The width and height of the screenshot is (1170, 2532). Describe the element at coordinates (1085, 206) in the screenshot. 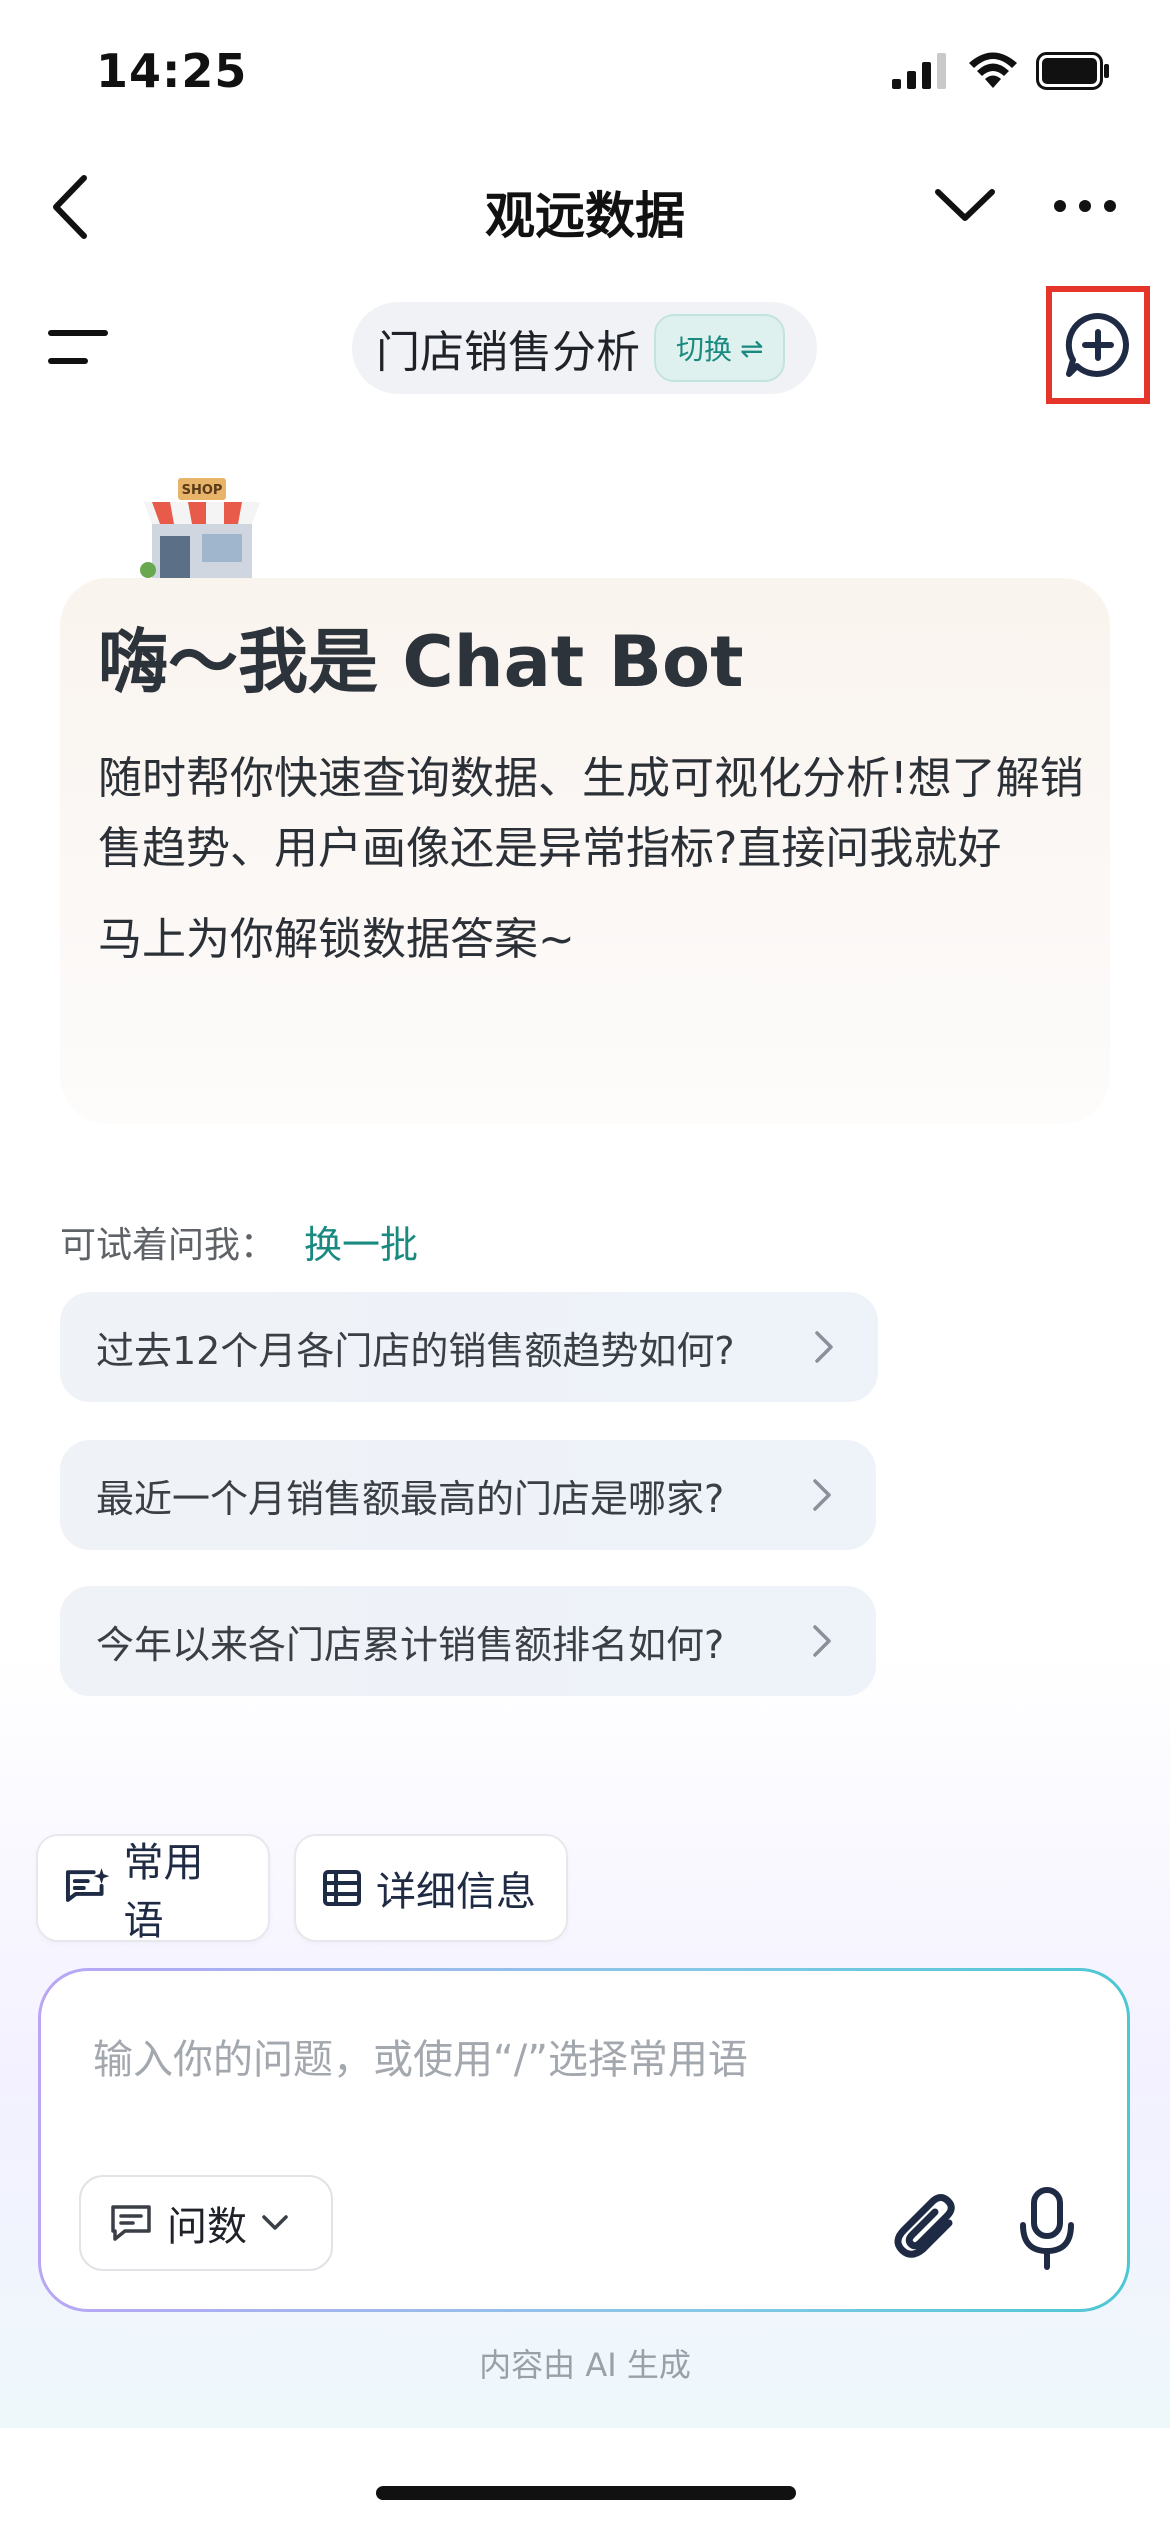

I see `more-icon` at that location.